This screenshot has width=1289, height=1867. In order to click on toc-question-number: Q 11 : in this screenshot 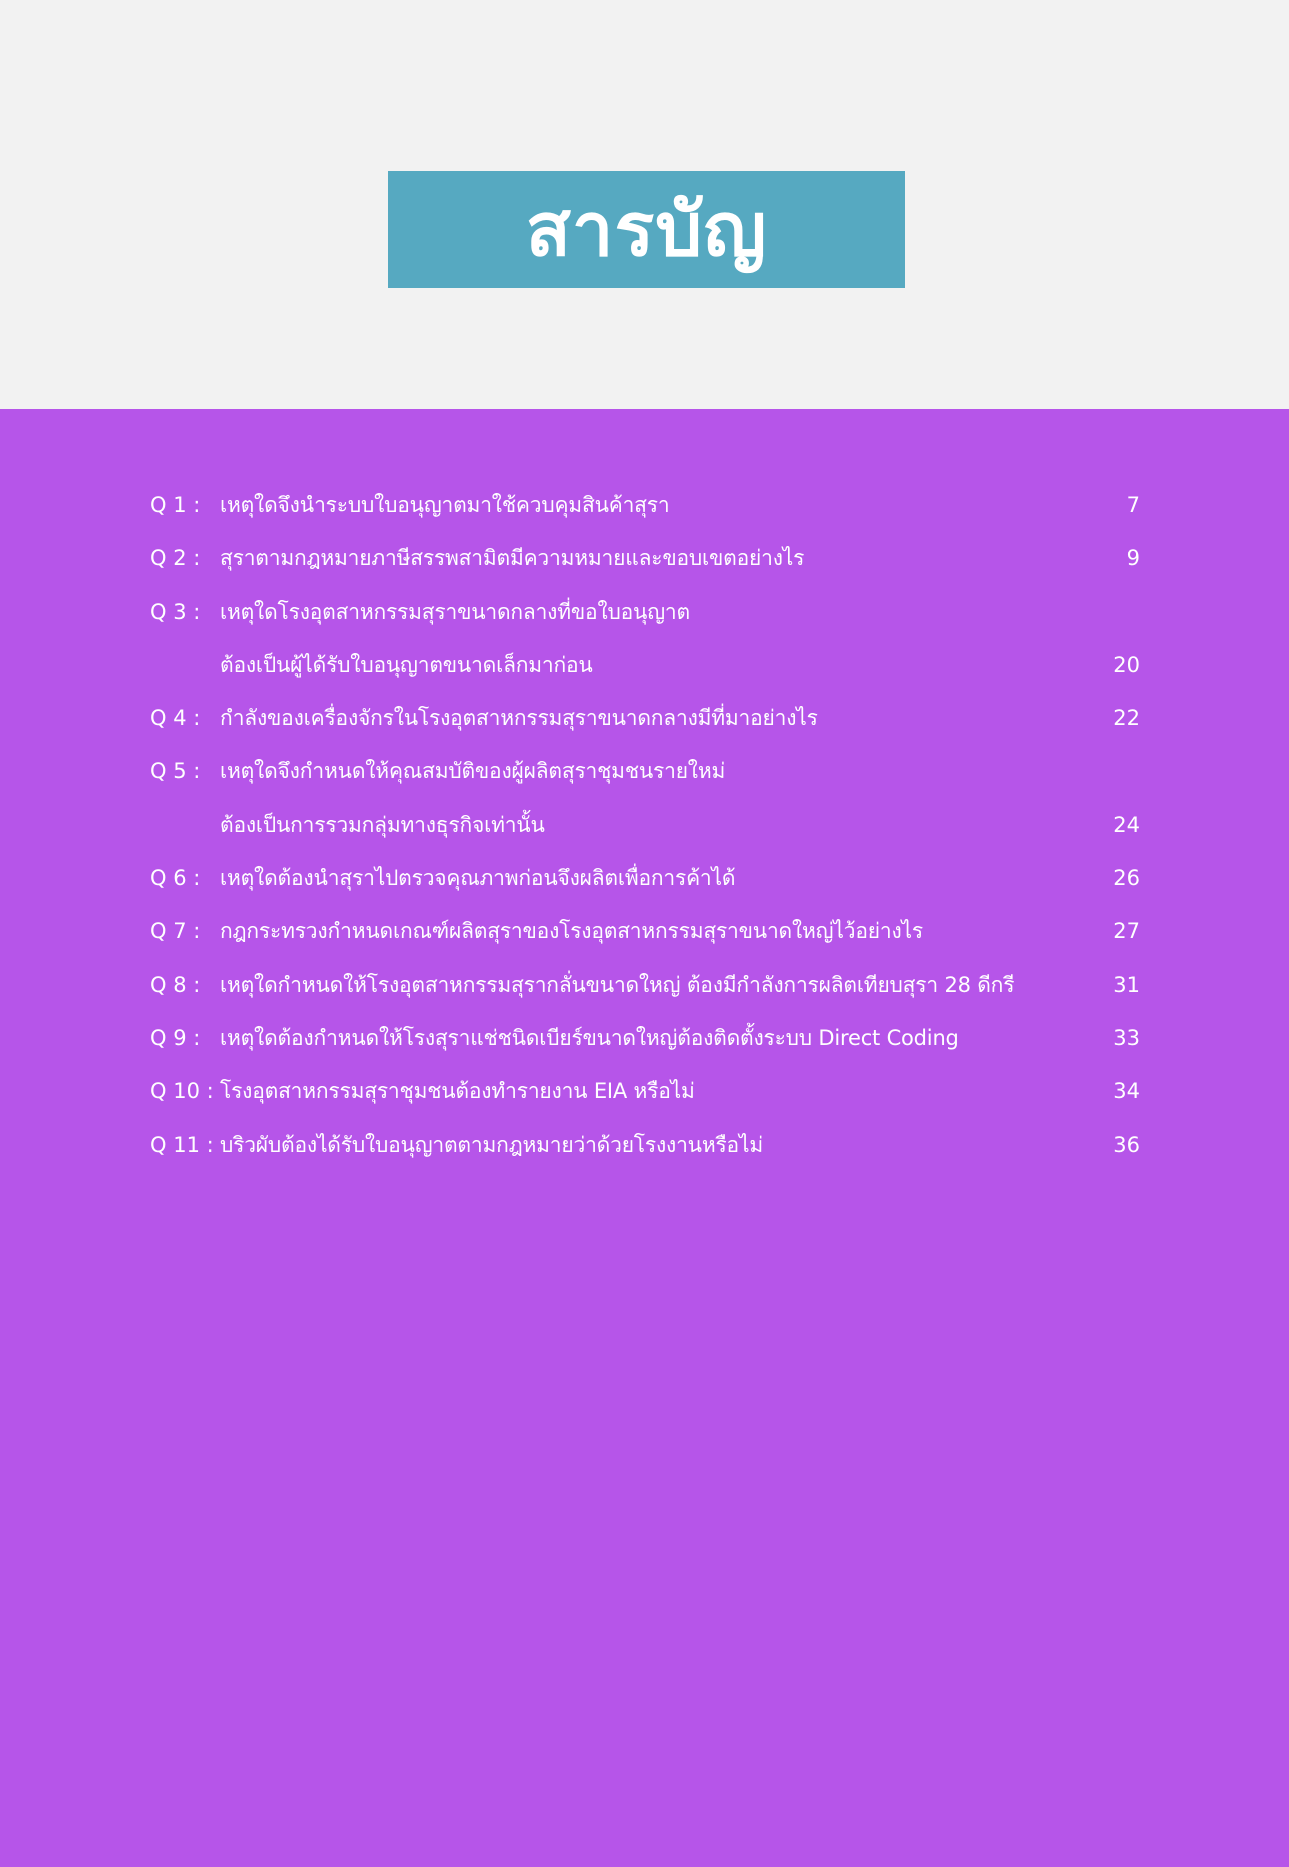, I will do `click(182, 1144)`.